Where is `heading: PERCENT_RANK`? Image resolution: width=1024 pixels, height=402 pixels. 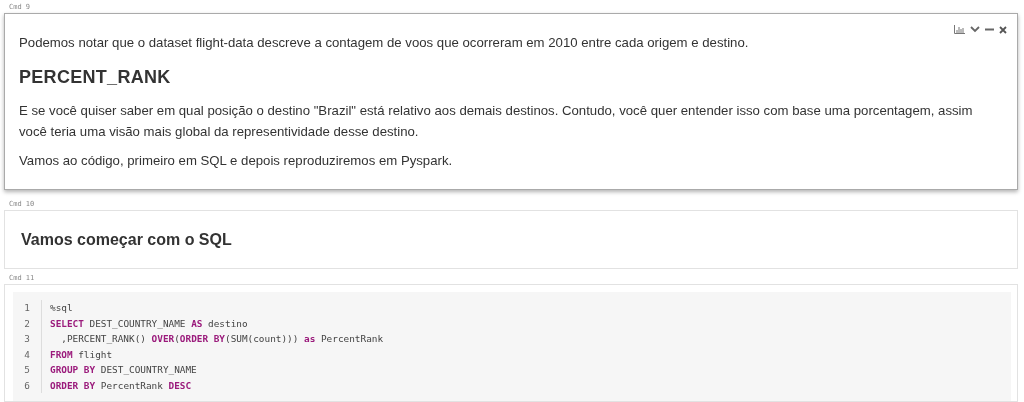 heading: PERCENT_RANK is located at coordinates (95, 77).